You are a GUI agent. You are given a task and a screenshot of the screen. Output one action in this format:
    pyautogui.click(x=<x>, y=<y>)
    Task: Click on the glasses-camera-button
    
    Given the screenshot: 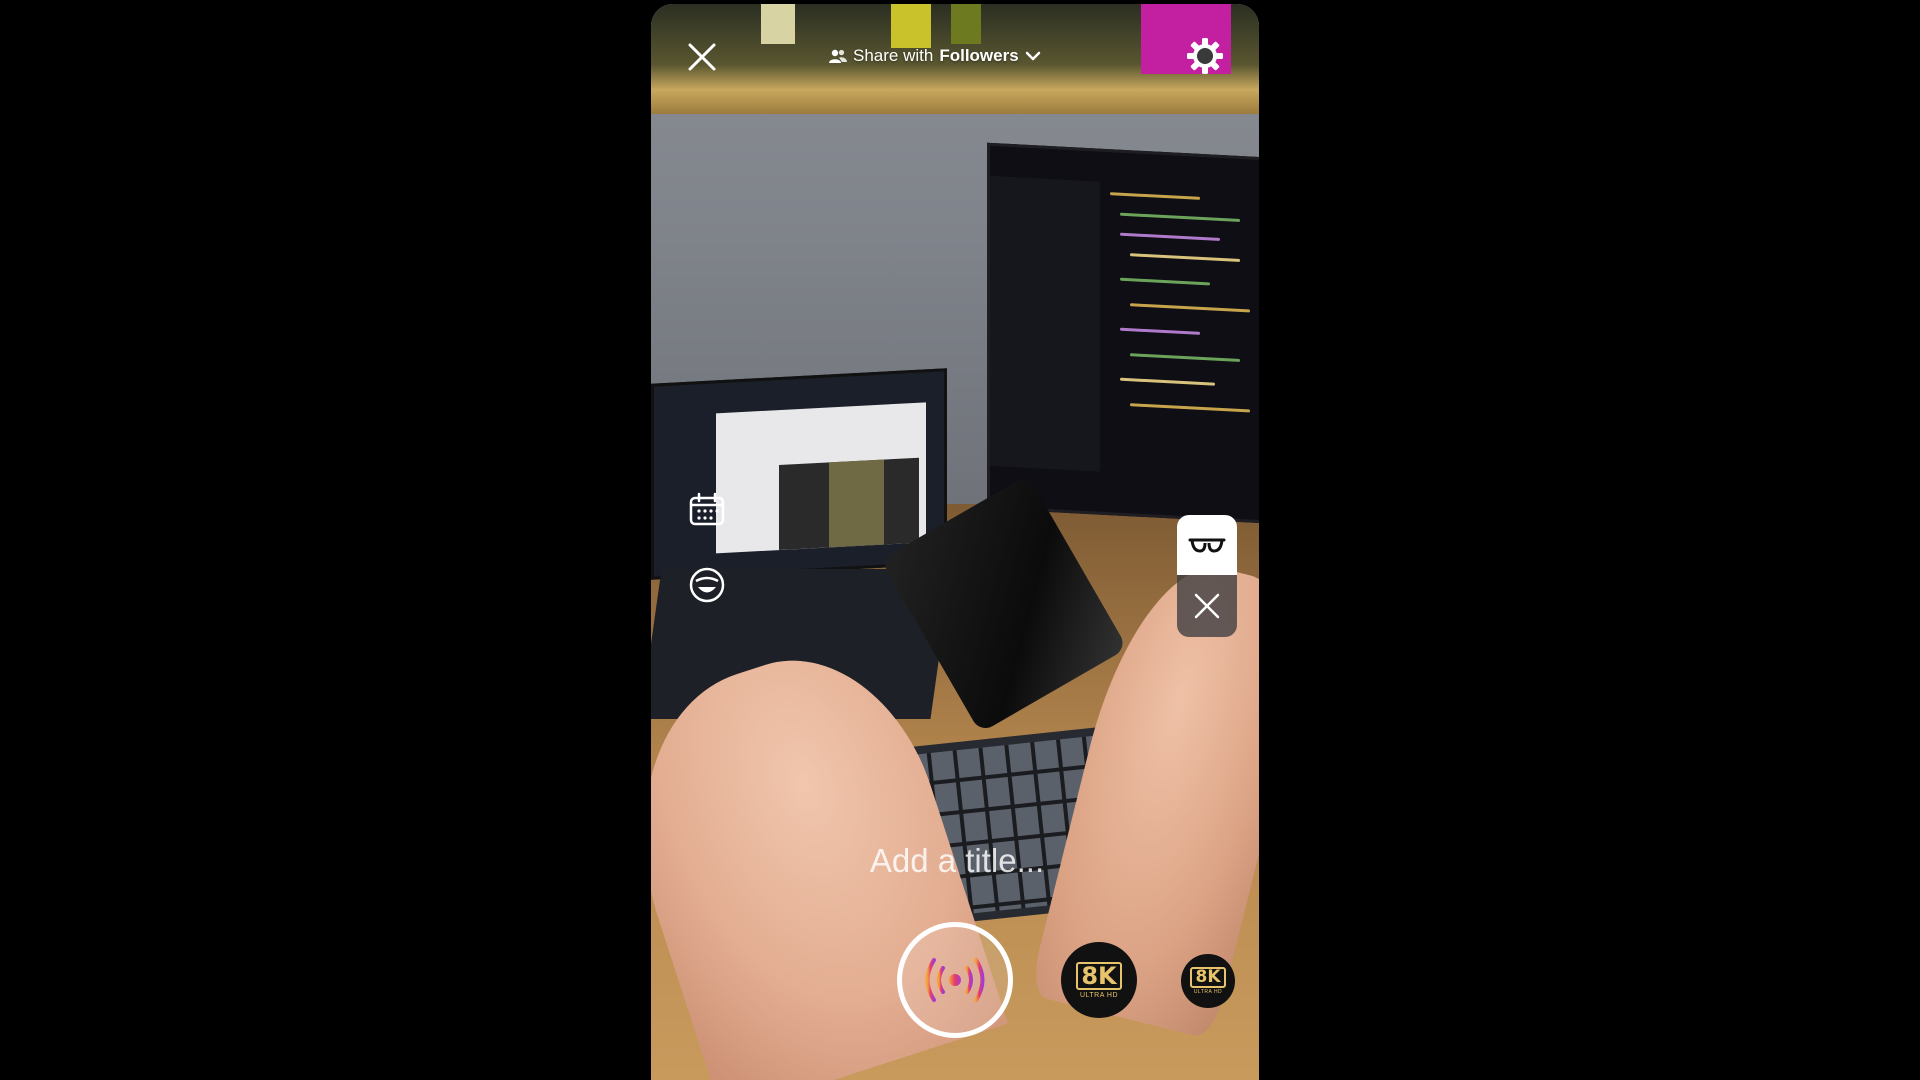 What is the action you would take?
    pyautogui.click(x=1207, y=545)
    